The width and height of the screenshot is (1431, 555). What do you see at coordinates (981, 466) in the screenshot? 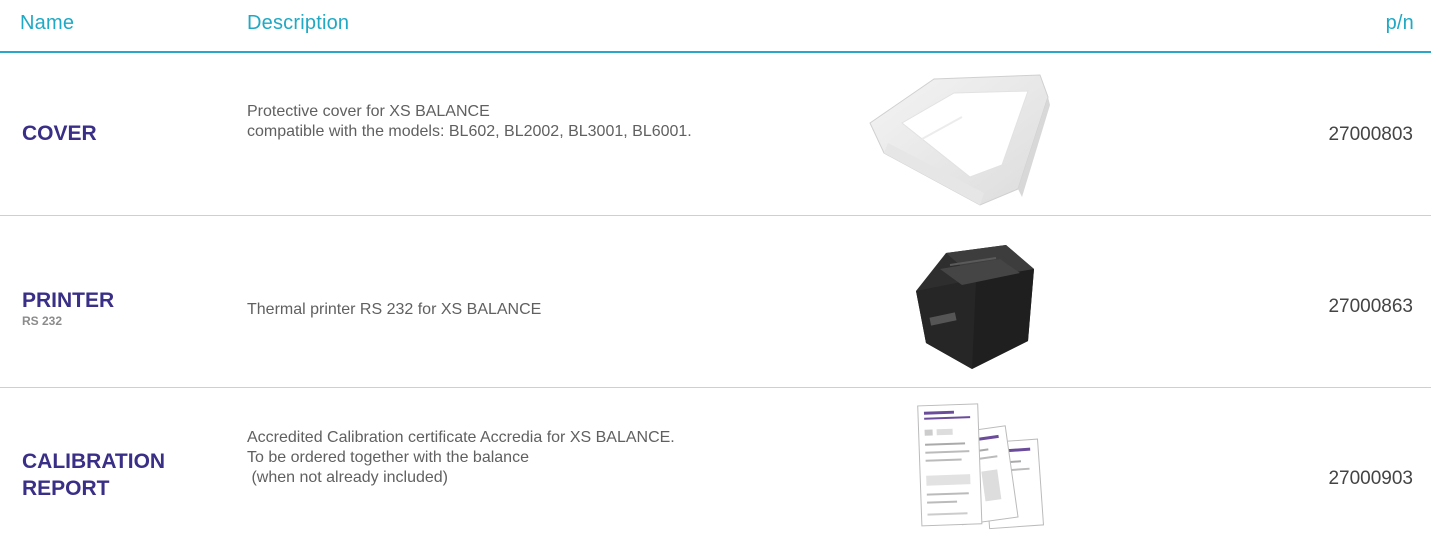
I see `calibration-certificate-image` at bounding box center [981, 466].